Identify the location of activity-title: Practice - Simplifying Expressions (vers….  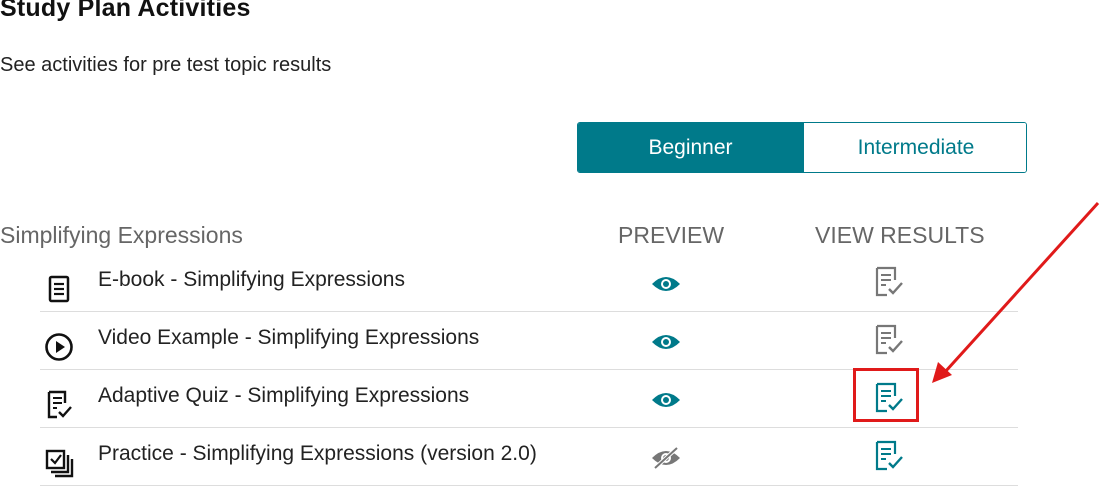
(317, 454).